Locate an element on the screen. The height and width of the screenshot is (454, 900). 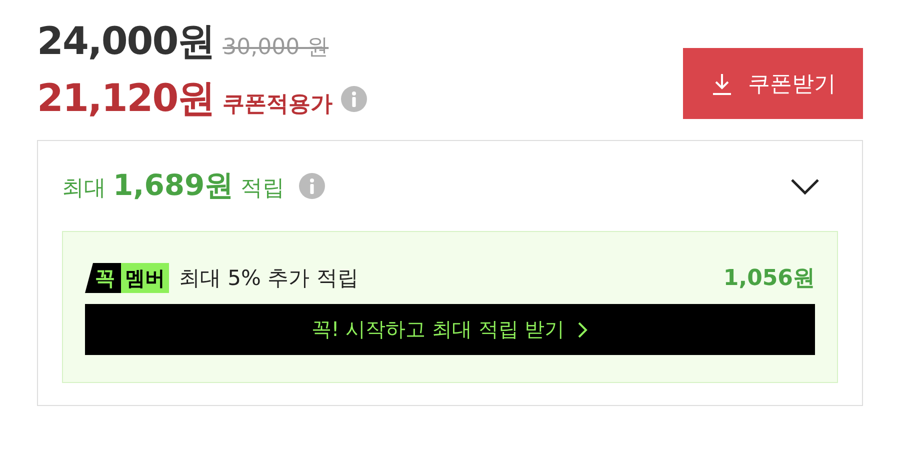
coupon-price-label: 쿠폰적용가 is located at coordinates (277, 105).